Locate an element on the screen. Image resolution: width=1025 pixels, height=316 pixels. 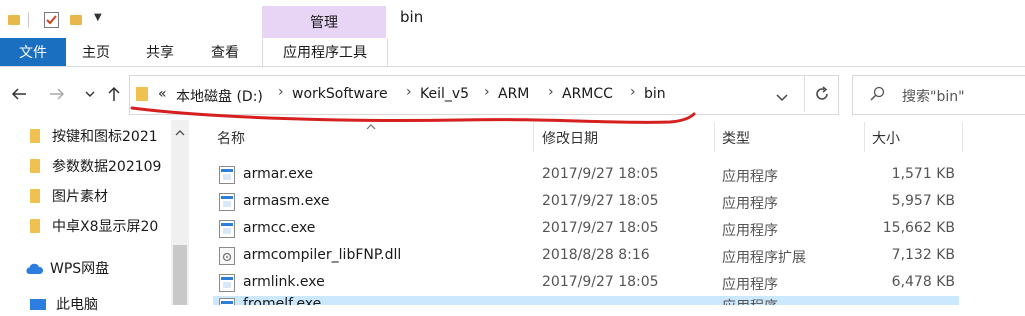
scrollbar-thumb is located at coordinates (180, 275).